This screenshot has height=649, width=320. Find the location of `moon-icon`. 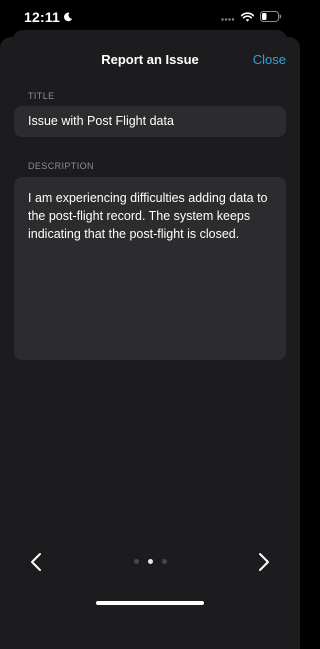

moon-icon is located at coordinates (68, 17).